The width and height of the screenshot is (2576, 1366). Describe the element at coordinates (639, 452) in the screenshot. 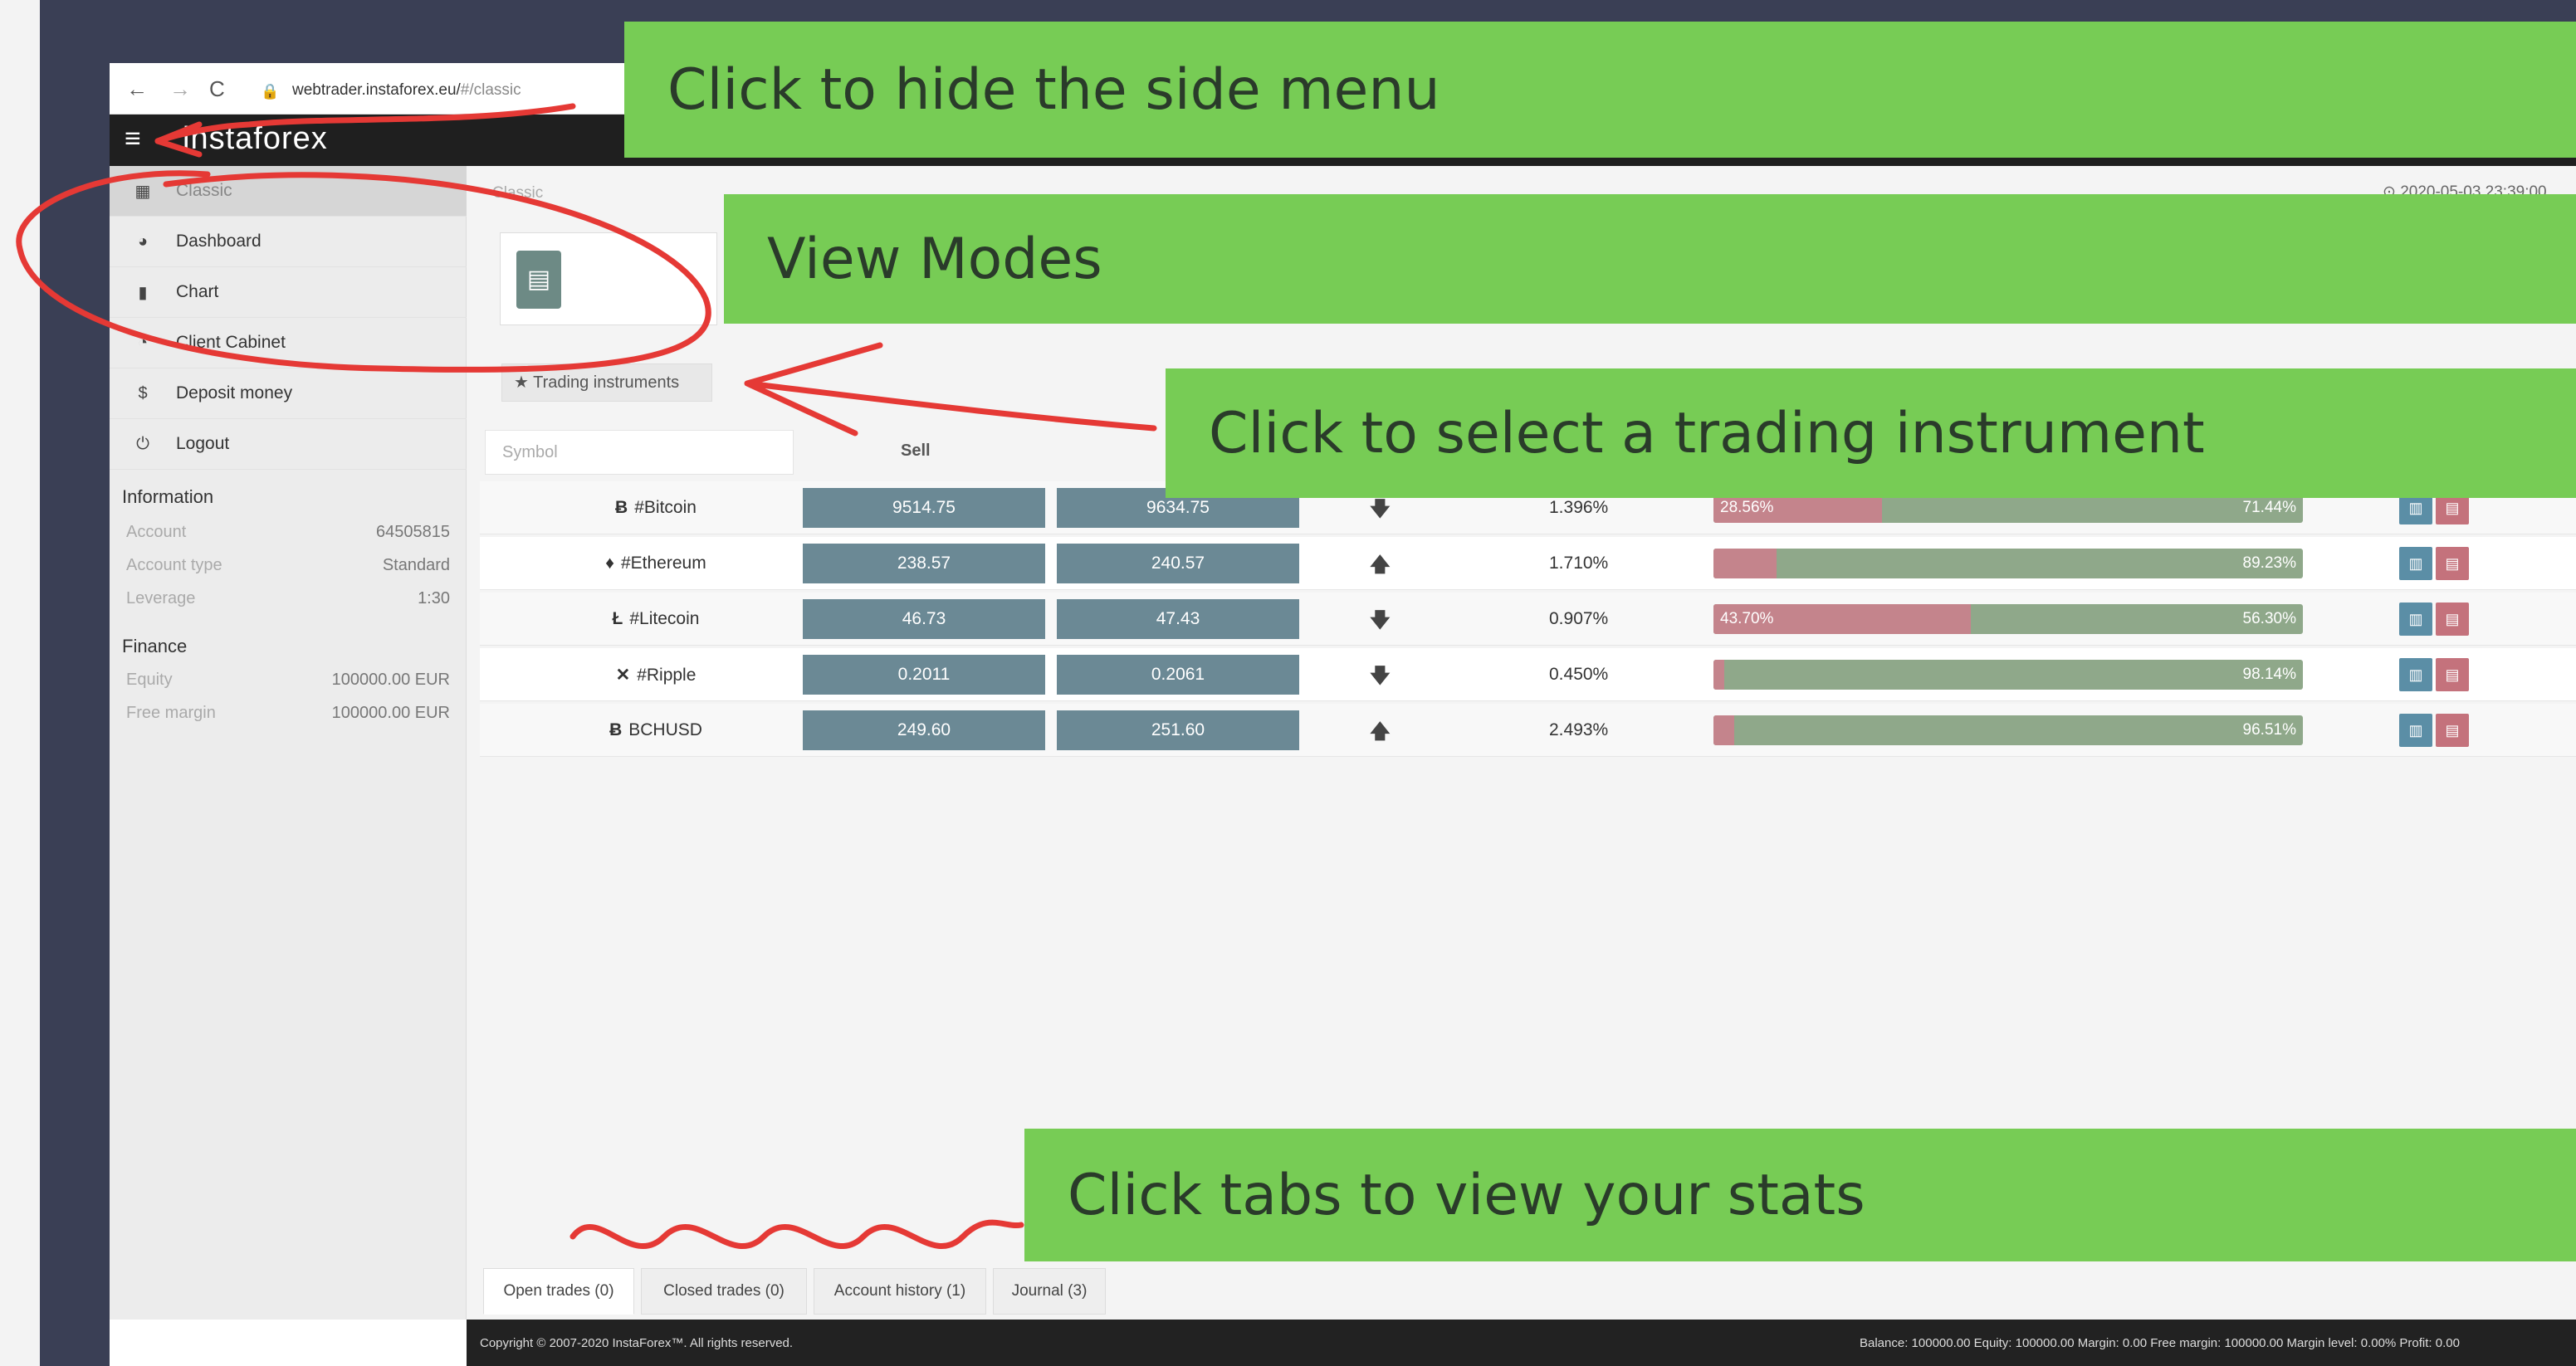

I see `symbol-search-input: Symbol` at that location.